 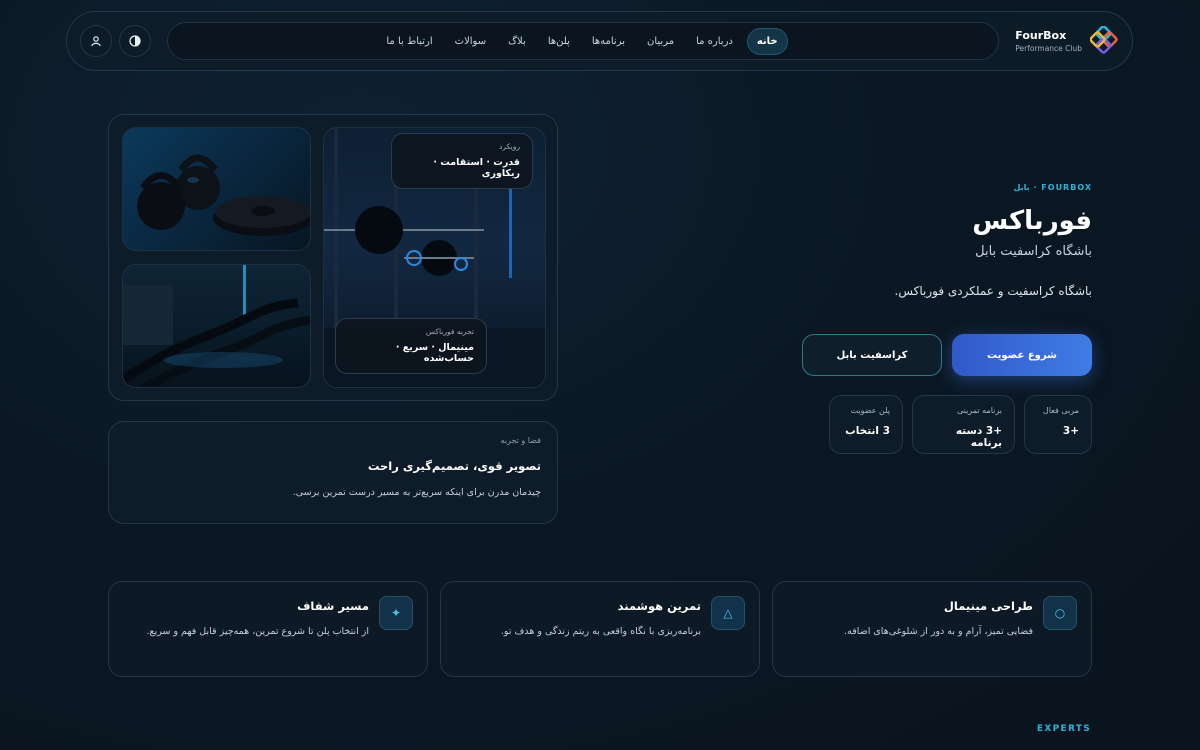 What do you see at coordinates (866, 424) in the screenshot?
I see `stat-plans: پلن عضویت 3 انتخاب` at bounding box center [866, 424].